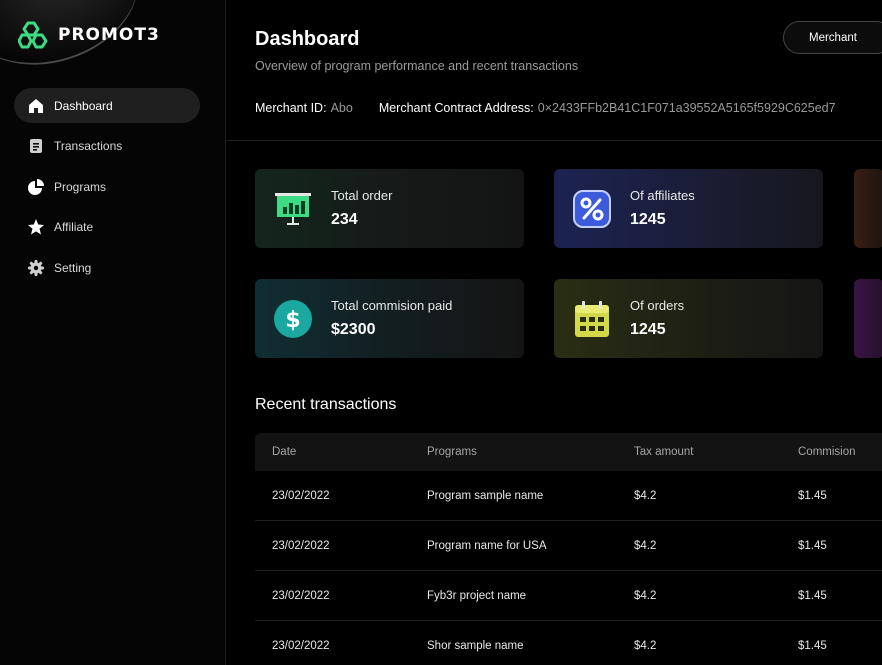 The width and height of the screenshot is (882, 665). I want to click on sidebar-item-label: Transactions, so click(88, 146).